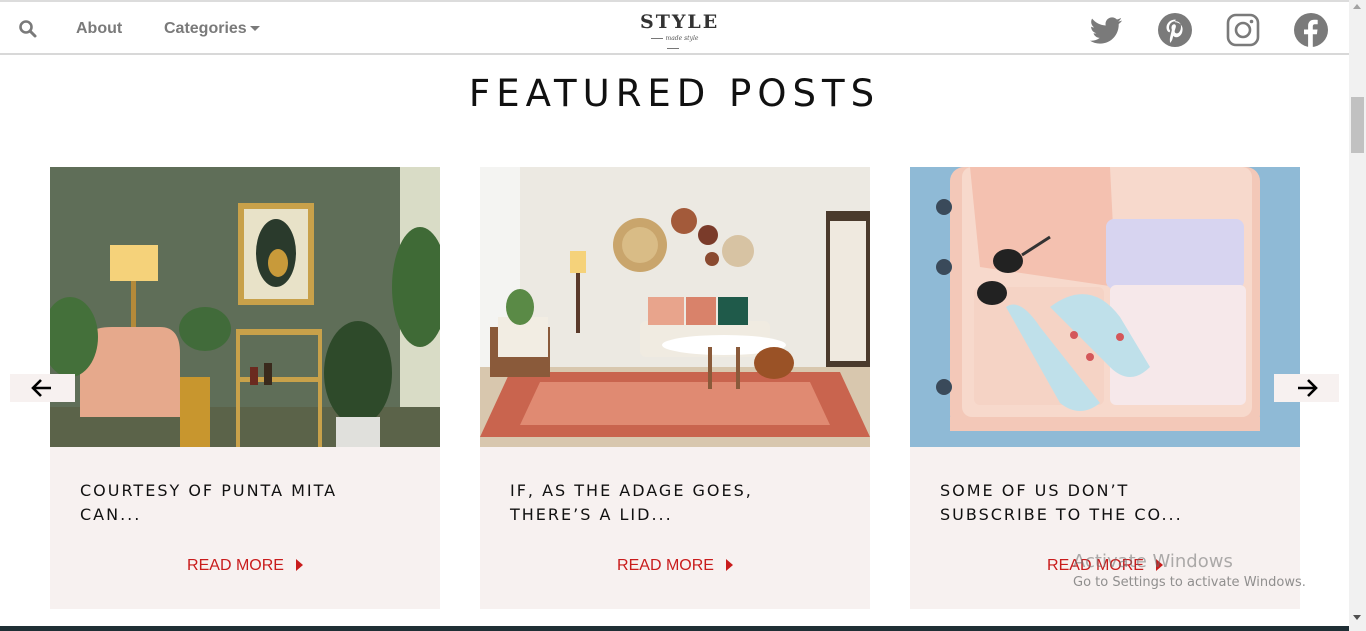  What do you see at coordinates (1311, 30) in the screenshot?
I see `facebook-icon` at bounding box center [1311, 30].